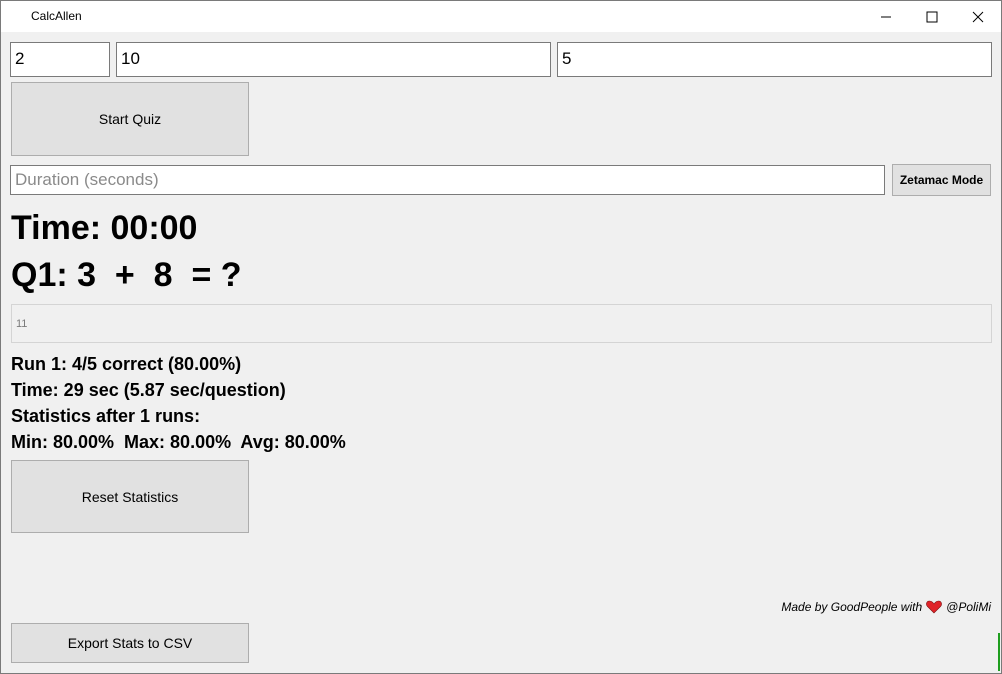 Image resolution: width=1002 pixels, height=674 pixels. I want to click on maximize-button, so click(932, 16).